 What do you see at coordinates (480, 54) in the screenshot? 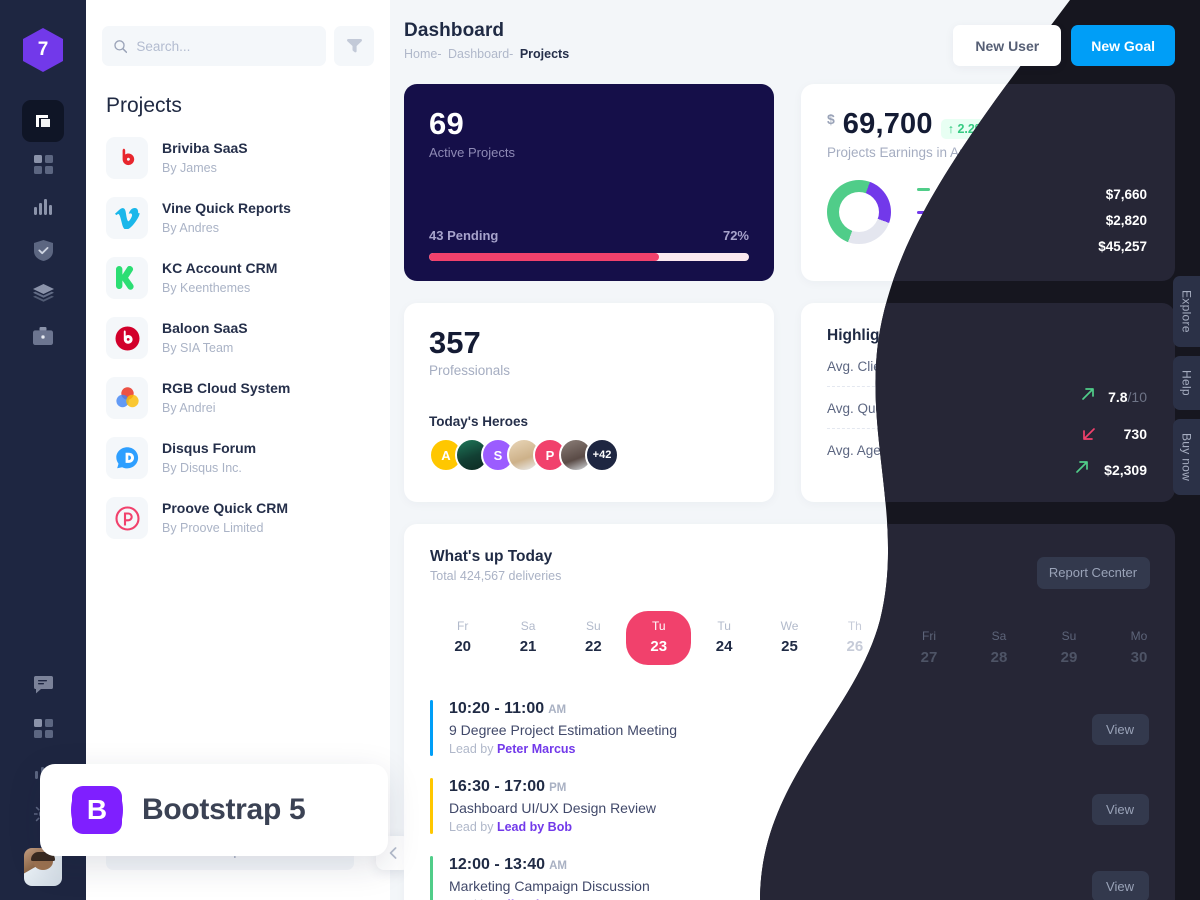
I see `breadcrumb-item-dashboard: Dashboard-` at bounding box center [480, 54].